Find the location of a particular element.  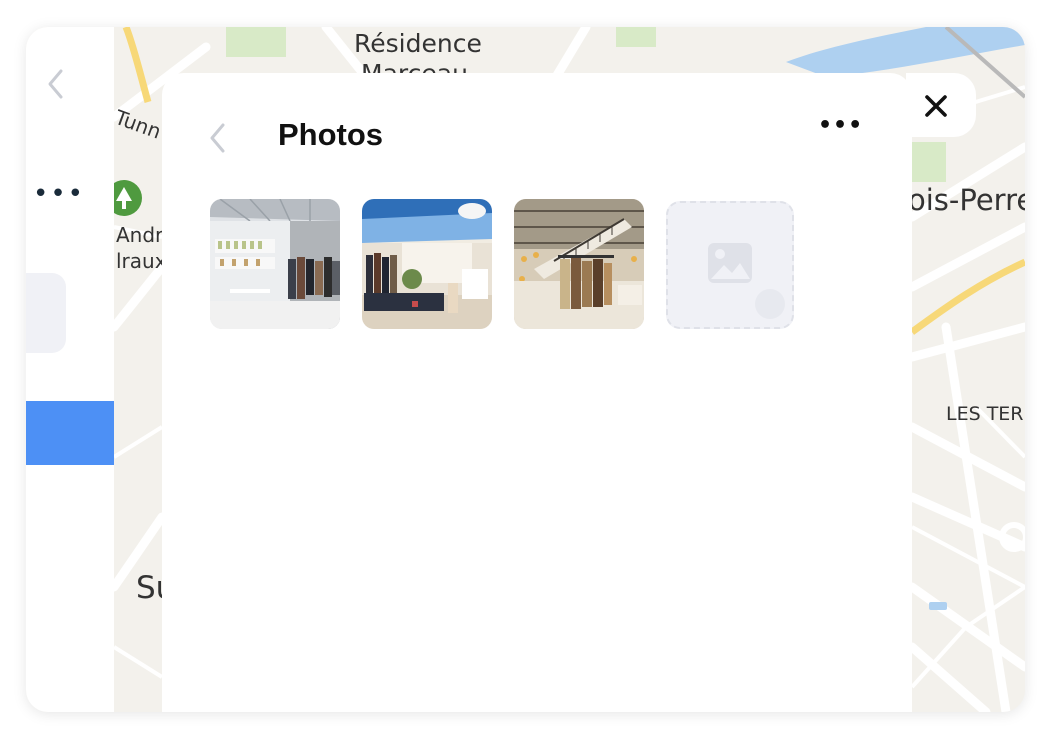

map-label-residence: Résidence is located at coordinates (418, 43).